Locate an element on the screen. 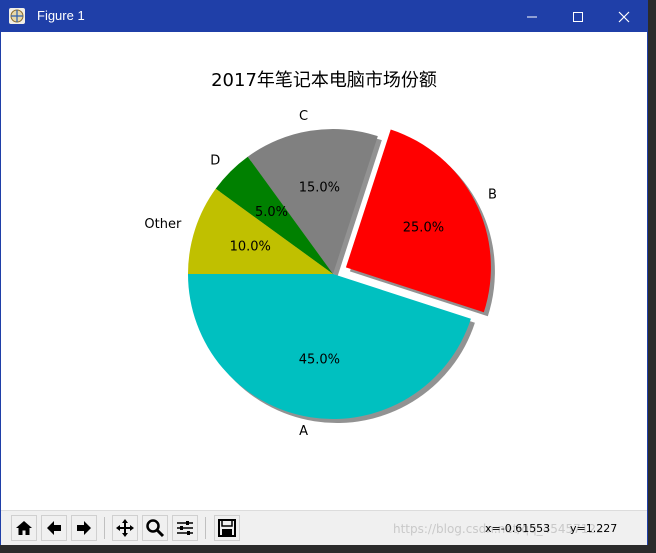 Image resolution: width=656 pixels, height=553 pixels. save-icon is located at coordinates (227, 528).